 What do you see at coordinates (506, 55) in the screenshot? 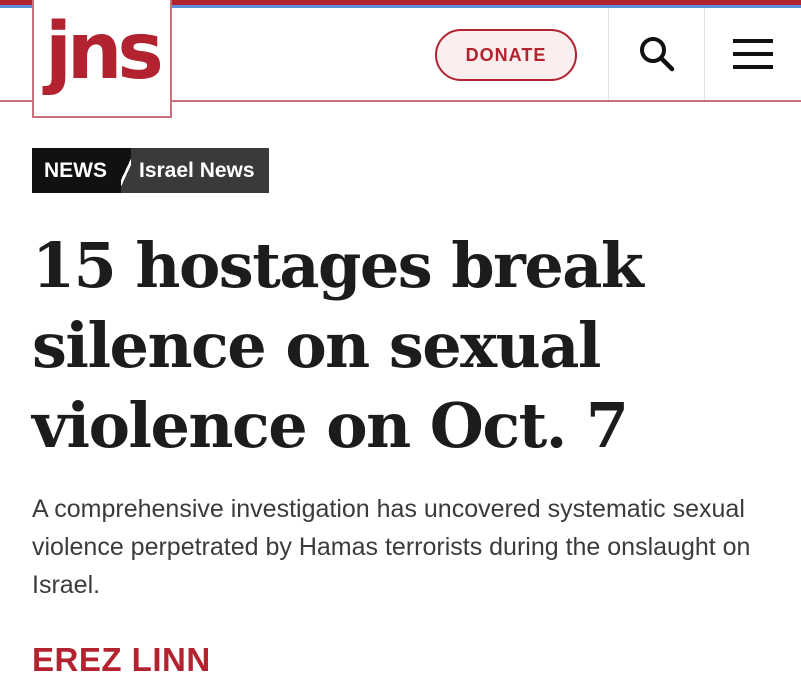
I see `donate-button: DONATE` at bounding box center [506, 55].